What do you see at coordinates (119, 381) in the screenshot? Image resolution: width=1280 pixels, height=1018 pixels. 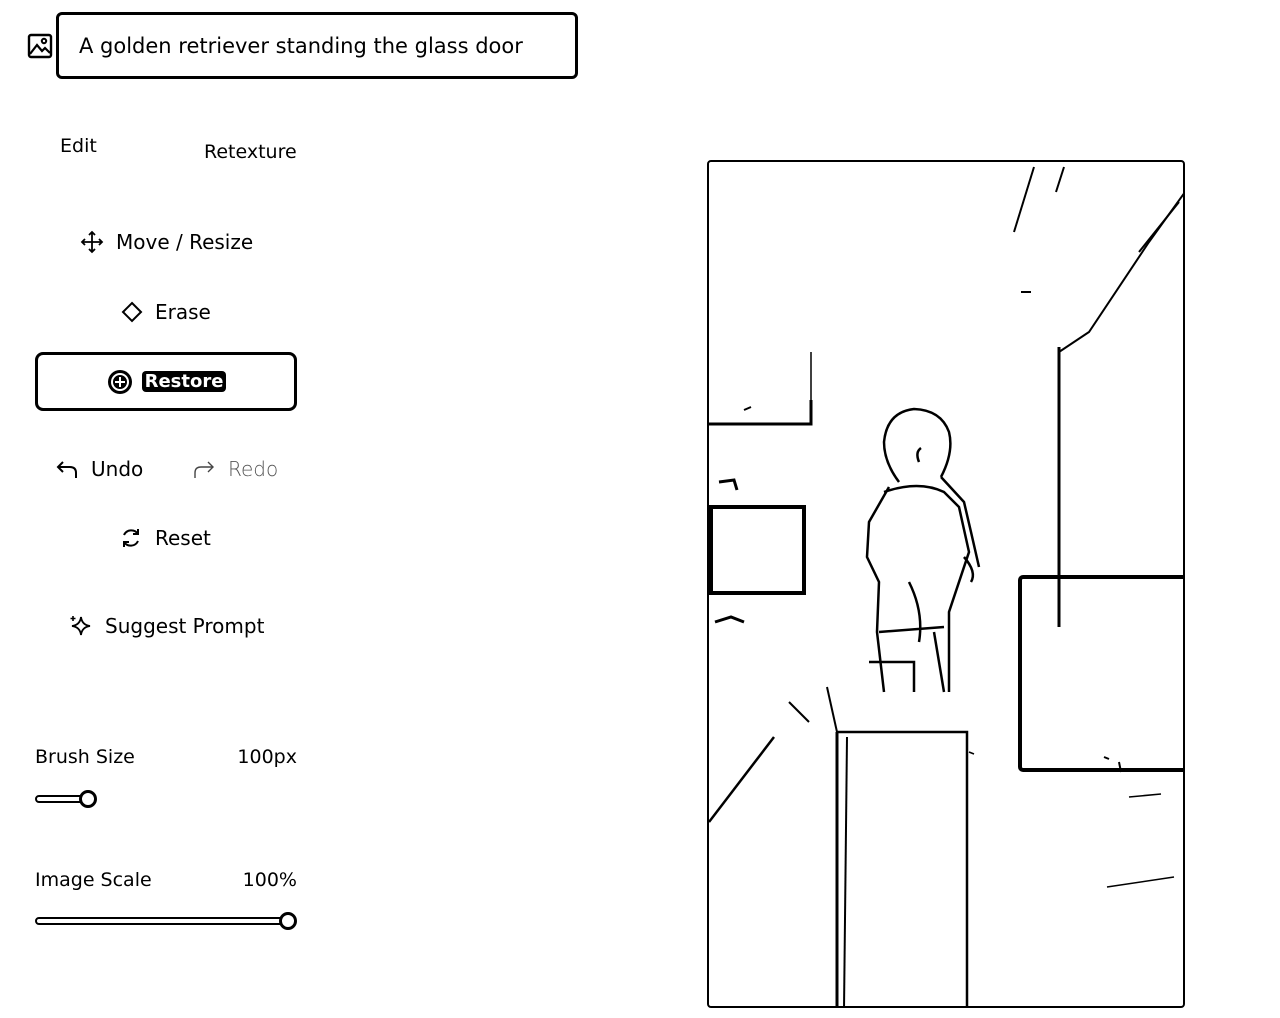 I see `restore-icon` at bounding box center [119, 381].